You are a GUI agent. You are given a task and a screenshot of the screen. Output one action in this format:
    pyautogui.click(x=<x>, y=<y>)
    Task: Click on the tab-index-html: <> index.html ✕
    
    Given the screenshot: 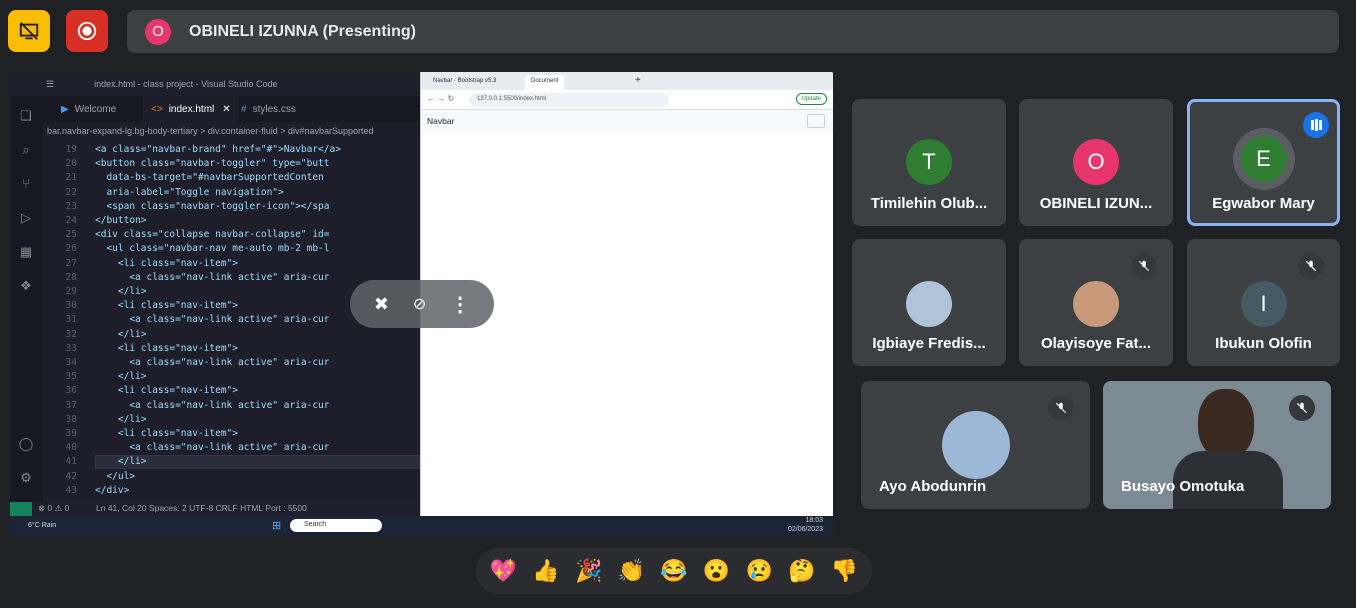 What is the action you would take?
    pyautogui.click(x=191, y=109)
    